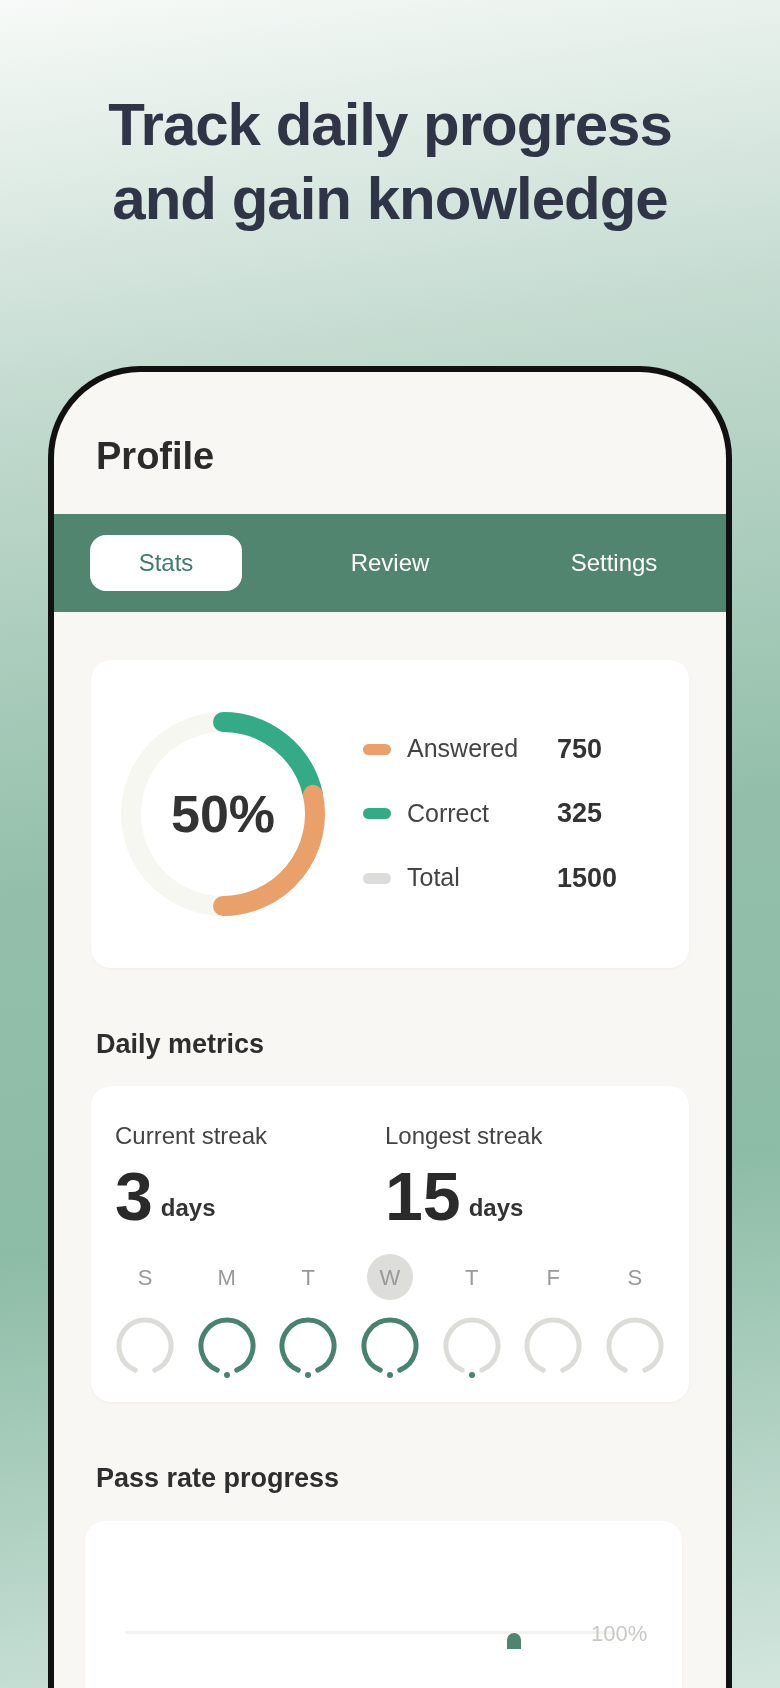 The height and width of the screenshot is (1688, 780). I want to click on legend-value: 325, so click(580, 814).